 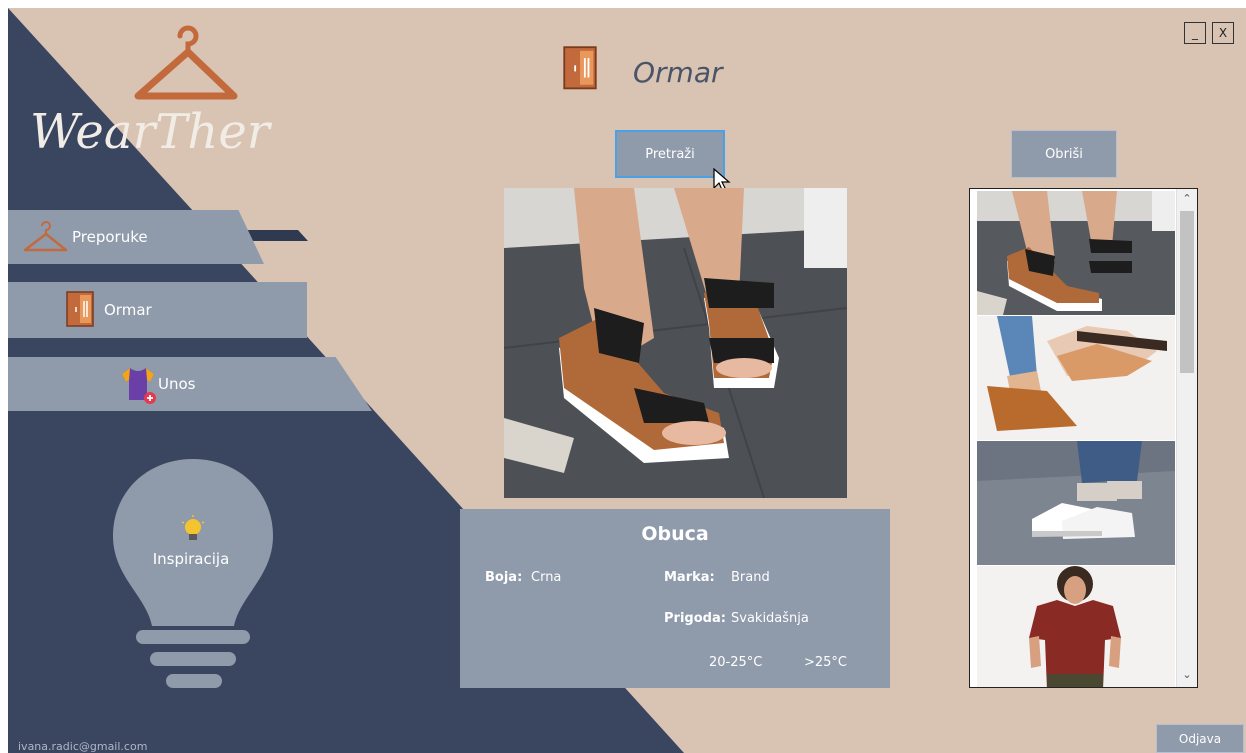 I want to click on delete-button: Obriši, so click(x=1064, y=154).